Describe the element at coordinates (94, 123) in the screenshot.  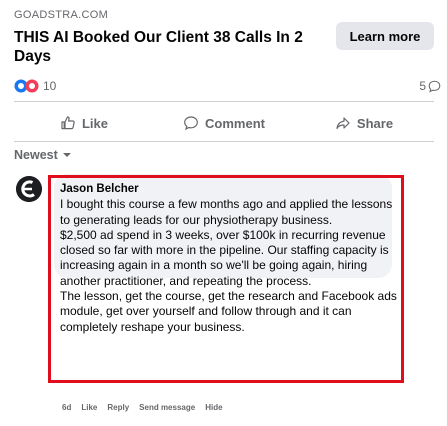
I see `like-label: Like` at that location.